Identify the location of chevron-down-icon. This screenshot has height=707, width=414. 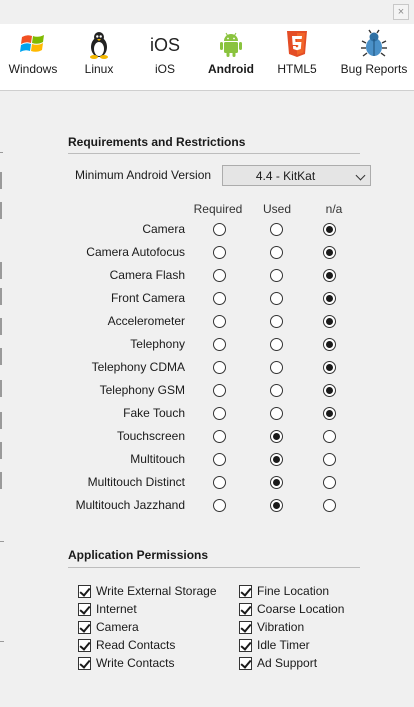
(360, 175).